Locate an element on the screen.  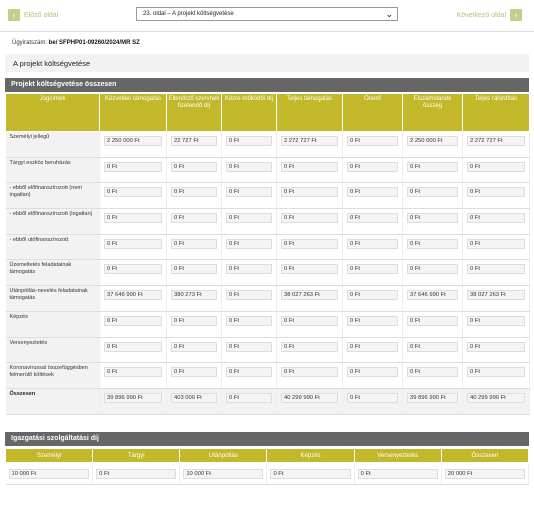
table-cell: 39 896 990 Ft is located at coordinates (432, 401).